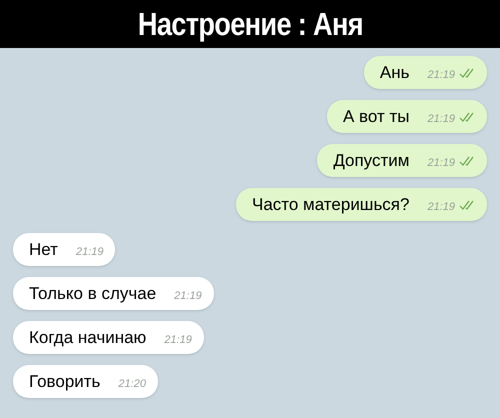 This screenshot has height=418, width=500. Describe the element at coordinates (250, 24) in the screenshot. I see `title: Настроение : Аня` at that location.